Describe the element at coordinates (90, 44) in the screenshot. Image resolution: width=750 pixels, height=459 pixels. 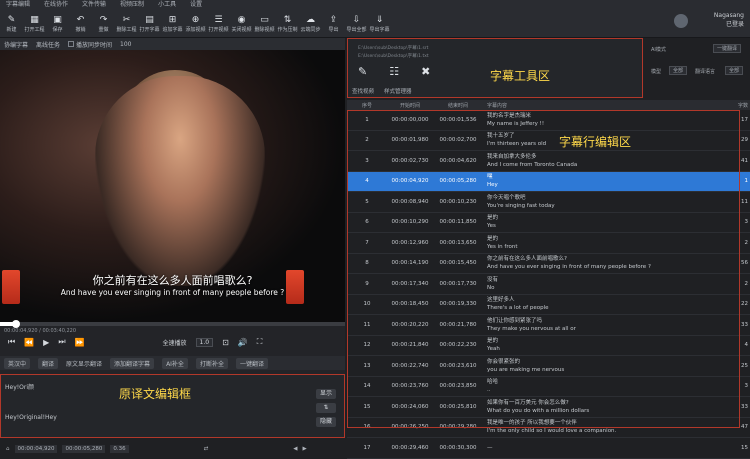
I see `sync-checkbox: 播放同步时间` at that location.